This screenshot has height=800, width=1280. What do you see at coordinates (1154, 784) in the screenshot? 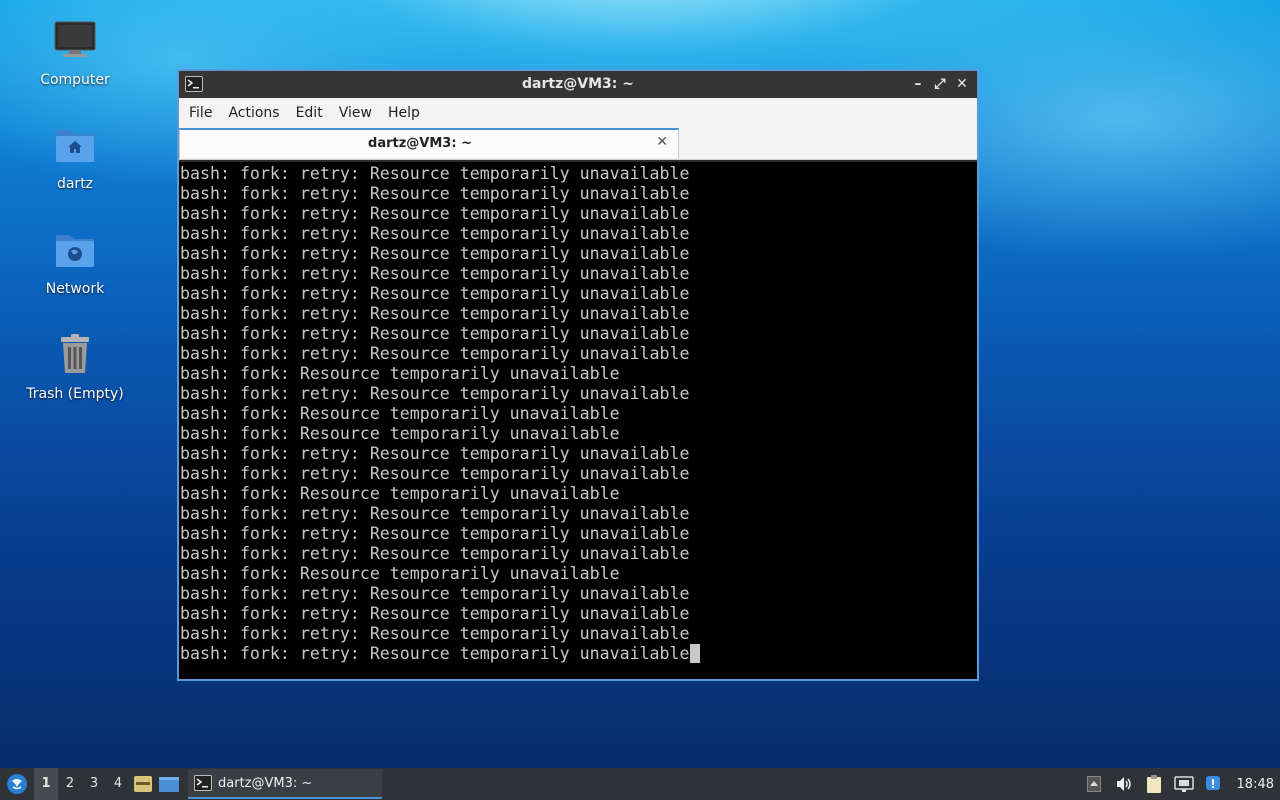
I see `clipboard-button` at bounding box center [1154, 784].